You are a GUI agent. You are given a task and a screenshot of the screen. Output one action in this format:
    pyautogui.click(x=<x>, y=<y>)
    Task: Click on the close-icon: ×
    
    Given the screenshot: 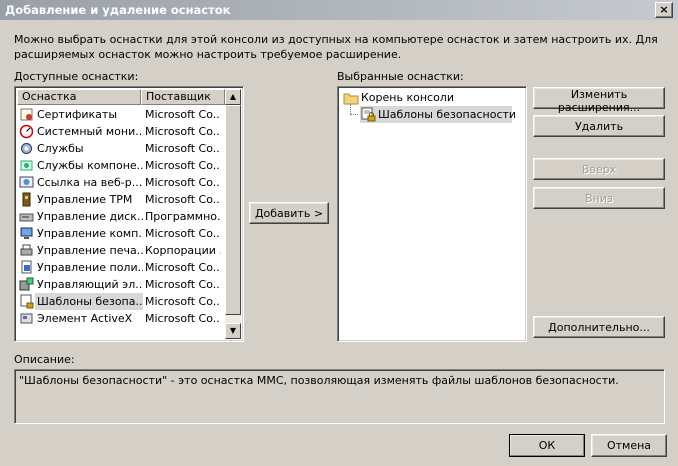 What is the action you would take?
    pyautogui.click(x=664, y=9)
    